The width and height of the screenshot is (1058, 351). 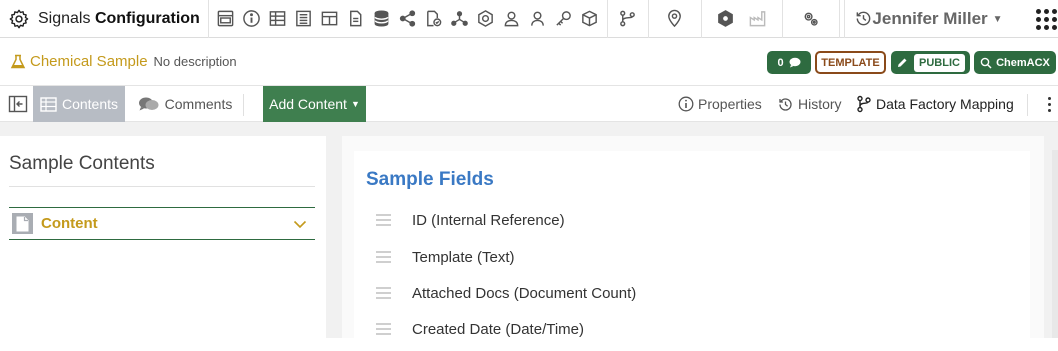 I want to click on field-label: Template (Text), so click(x=463, y=257).